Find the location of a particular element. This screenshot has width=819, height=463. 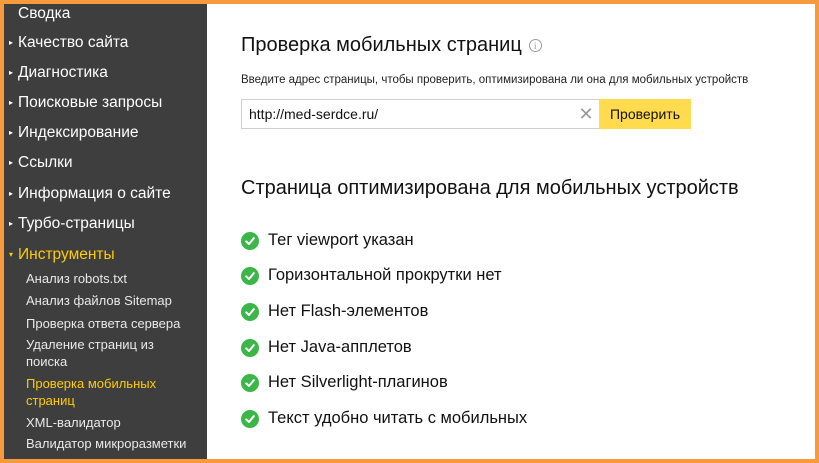

sidebar-item-indexing: ▸ Индексирование is located at coordinates (105, 133).